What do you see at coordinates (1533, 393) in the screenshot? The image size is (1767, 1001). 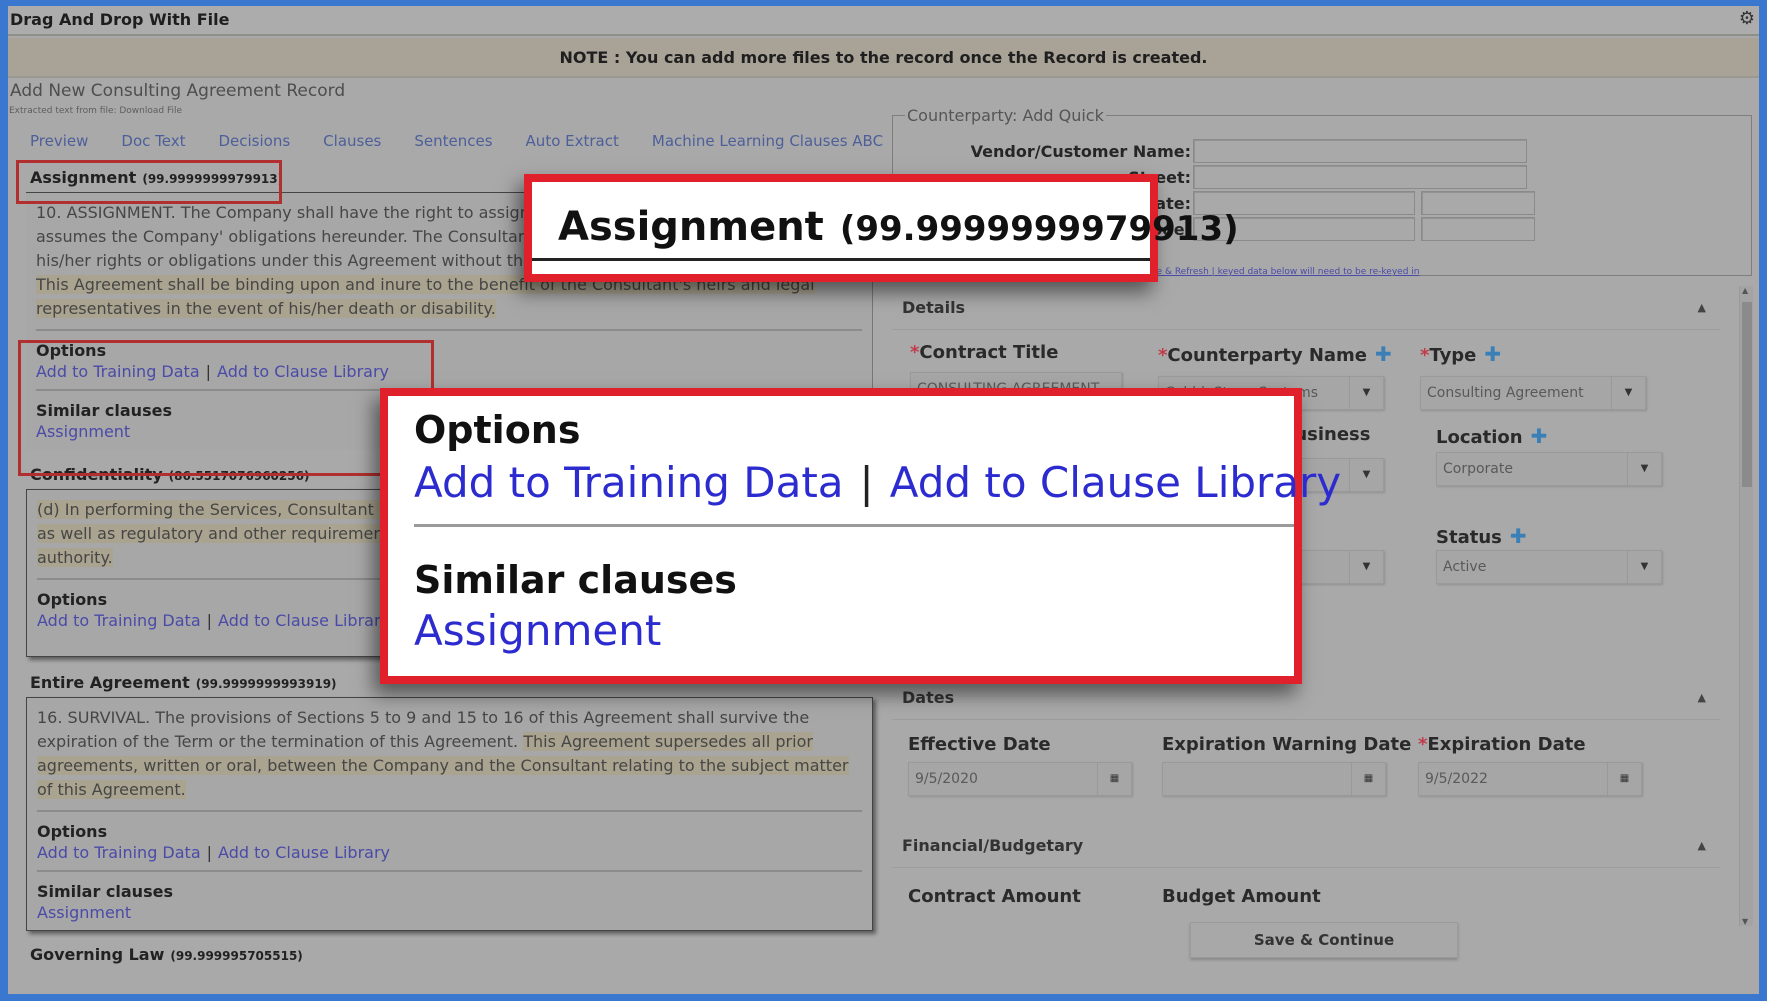 I see `type-select: Consulting Agreement ▼` at bounding box center [1533, 393].